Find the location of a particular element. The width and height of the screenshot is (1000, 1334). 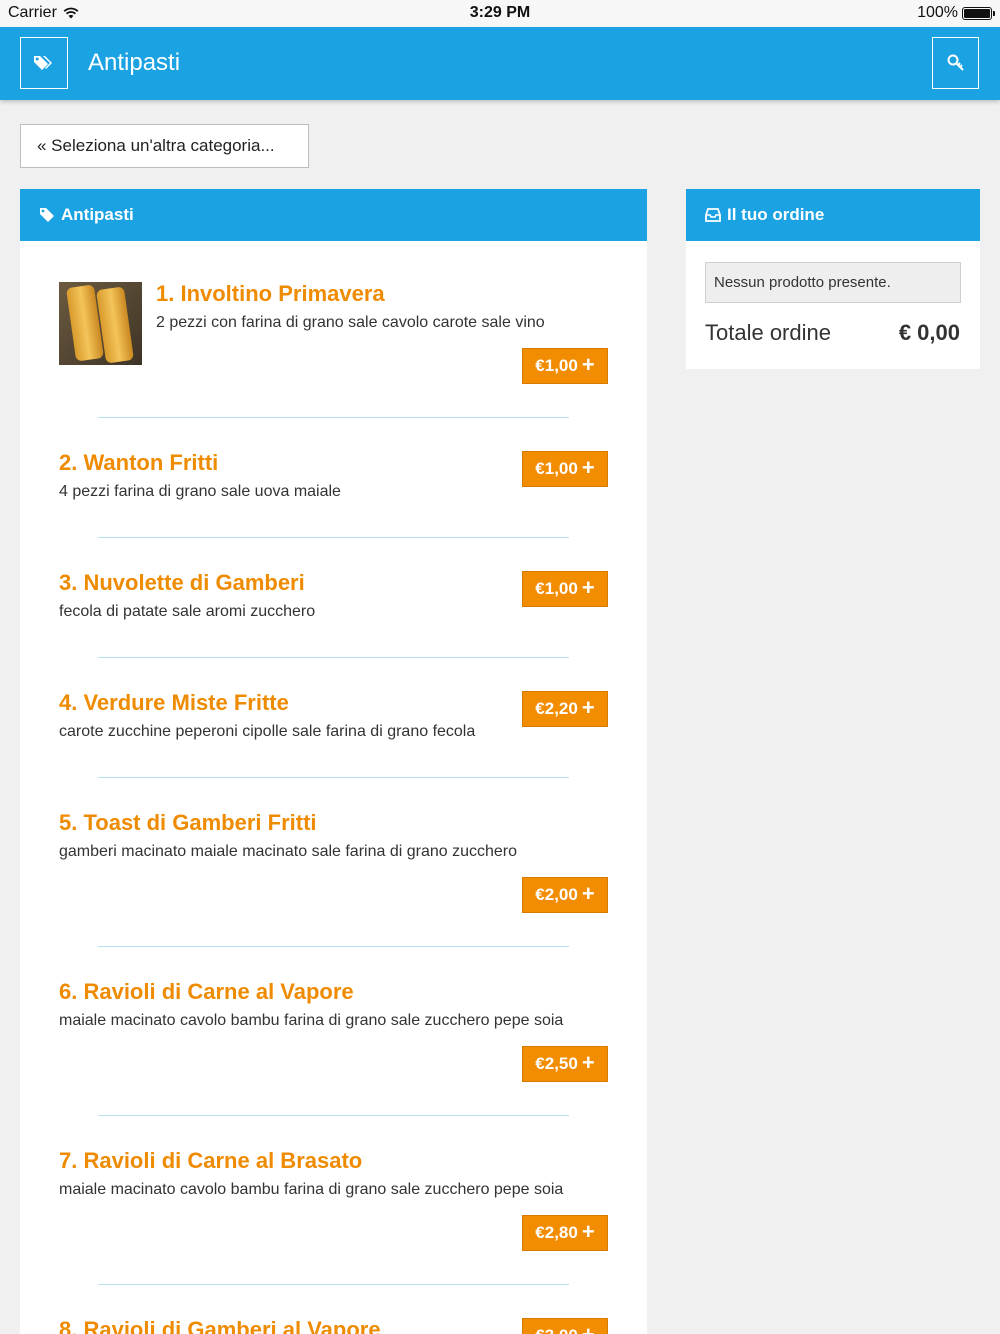

item-name: 3. Nuvolette di Gamberi is located at coordinates (182, 582).